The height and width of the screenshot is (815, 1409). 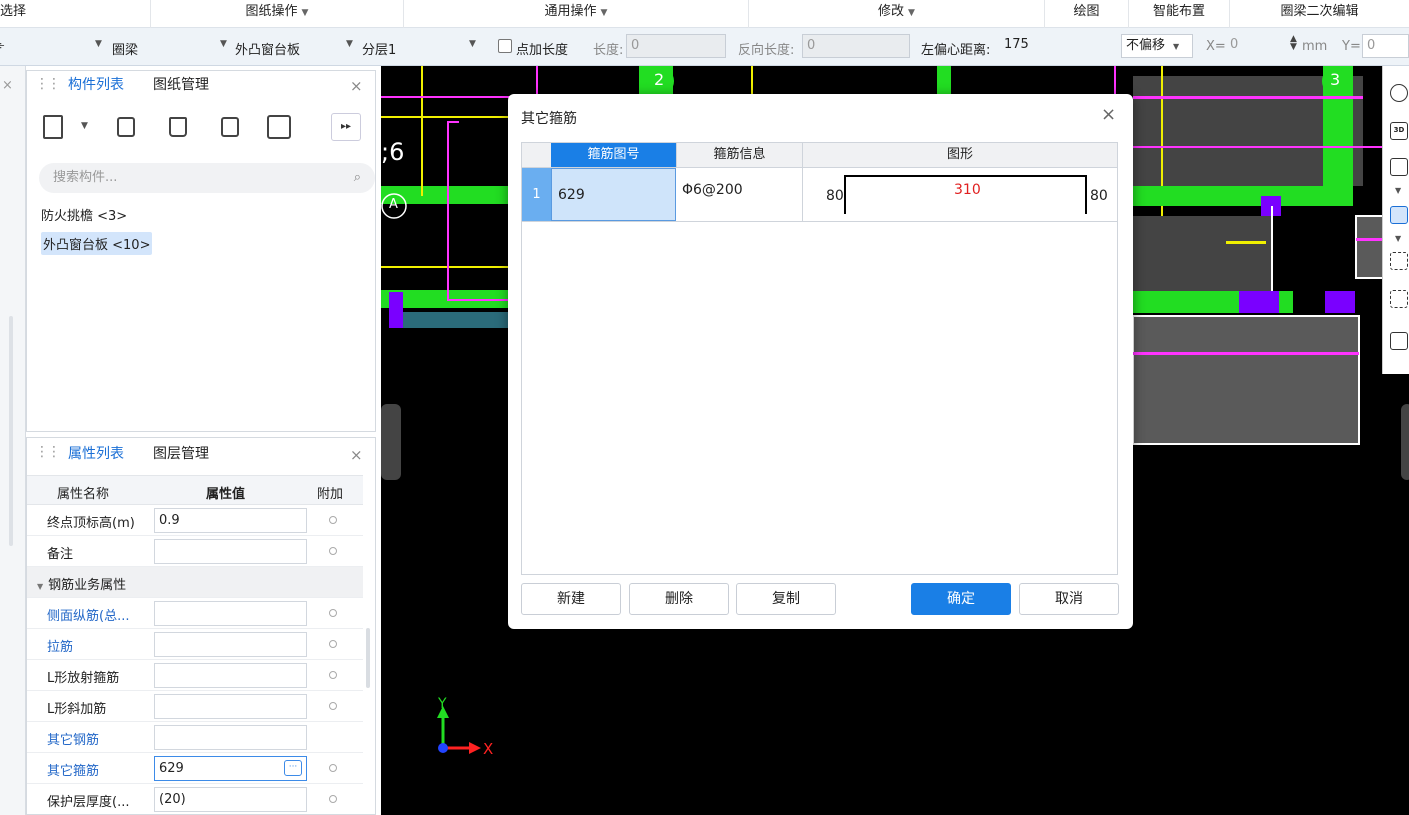 I want to click on duplicate-icon, so click(x=230, y=127).